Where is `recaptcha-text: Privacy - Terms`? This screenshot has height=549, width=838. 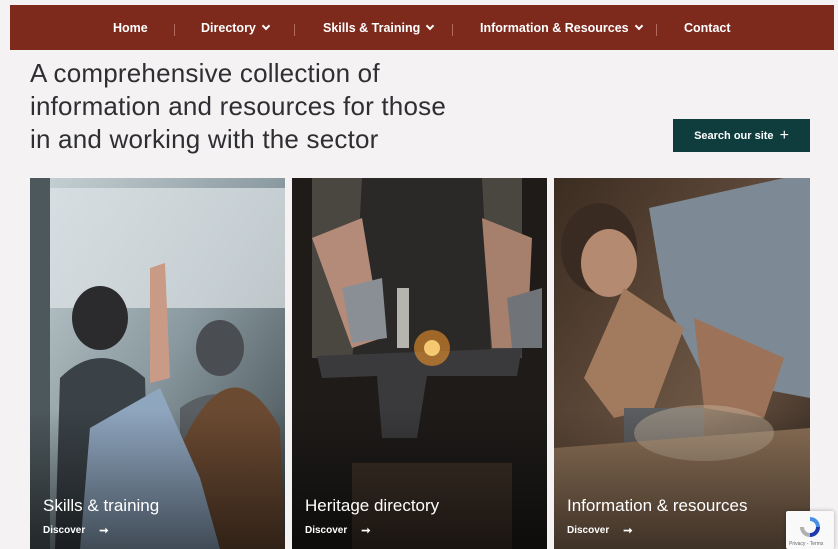
recaptcha-text: Privacy - Terms is located at coordinates (806, 544).